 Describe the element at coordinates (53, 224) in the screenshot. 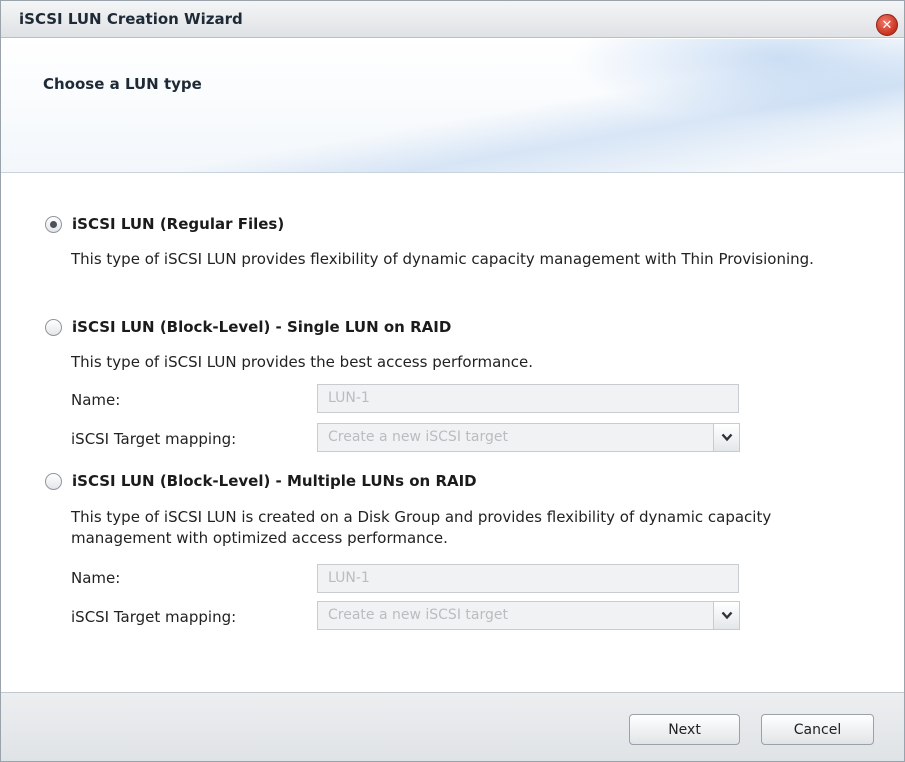

I see `radio-regular-files` at that location.